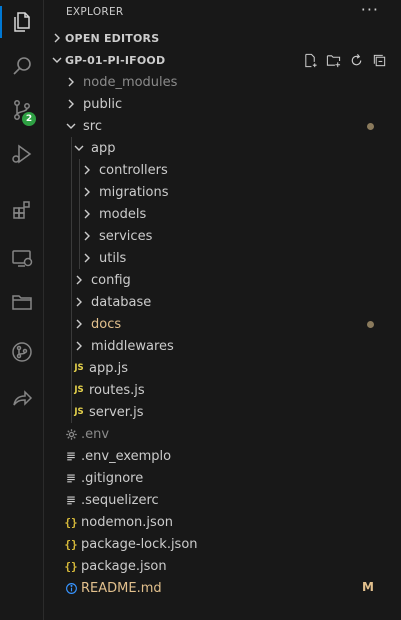 The width and height of the screenshot is (401, 620). I want to click on new-file-button, so click(310, 60).